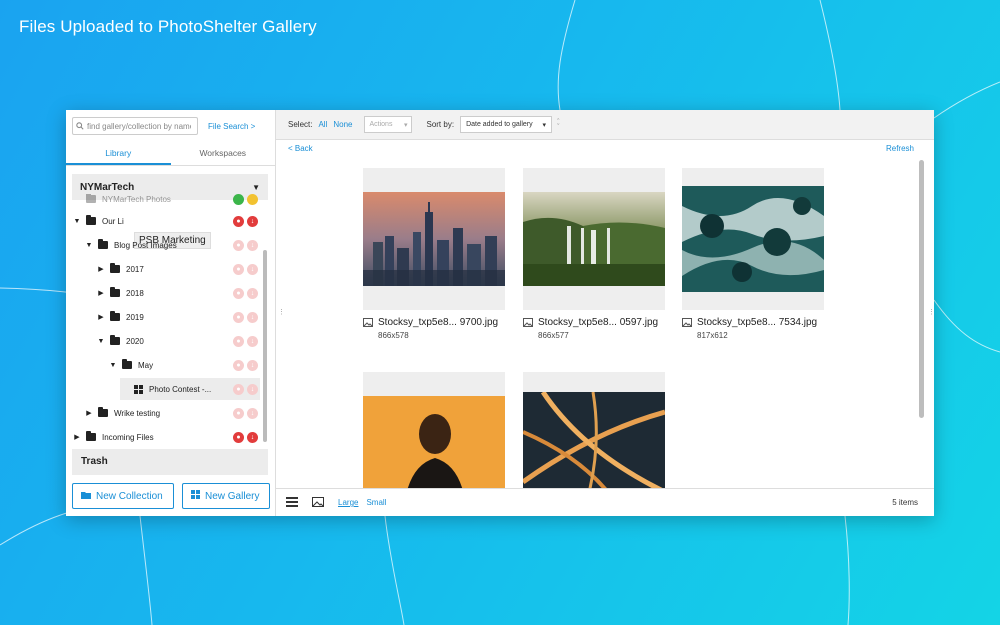 The width and height of the screenshot is (1000, 625). Describe the element at coordinates (605, 502) in the screenshot. I see `gallery-footer: Large Small 5 items` at that location.